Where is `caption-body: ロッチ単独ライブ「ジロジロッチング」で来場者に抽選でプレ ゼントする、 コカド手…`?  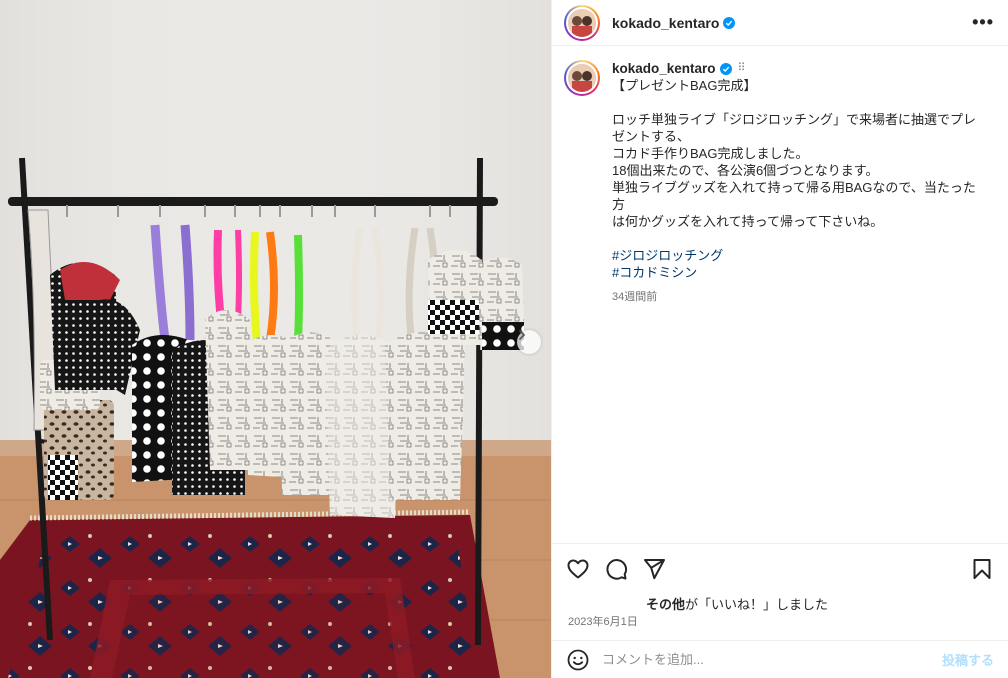 caption-body: ロッチ単独ライブ「ジロジロッチング」で来場者に抽選でプレ ゼントする、 コカド手… is located at coordinates (794, 170).